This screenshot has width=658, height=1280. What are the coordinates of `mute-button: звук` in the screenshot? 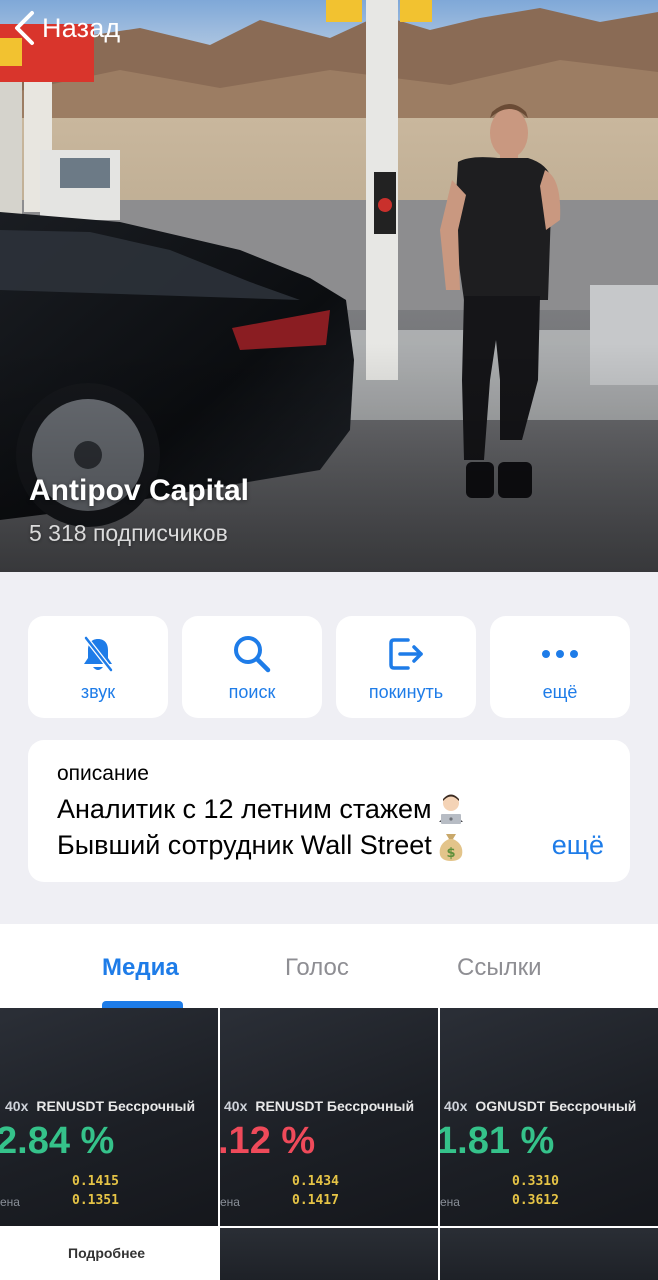 It's located at (98, 667).